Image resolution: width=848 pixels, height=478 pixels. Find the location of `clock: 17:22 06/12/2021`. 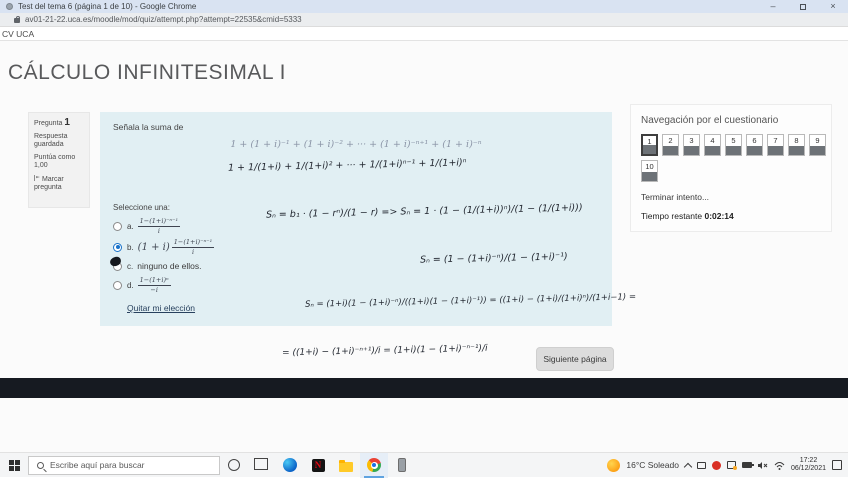

clock: 17:22 06/12/2021 is located at coordinates (808, 465).